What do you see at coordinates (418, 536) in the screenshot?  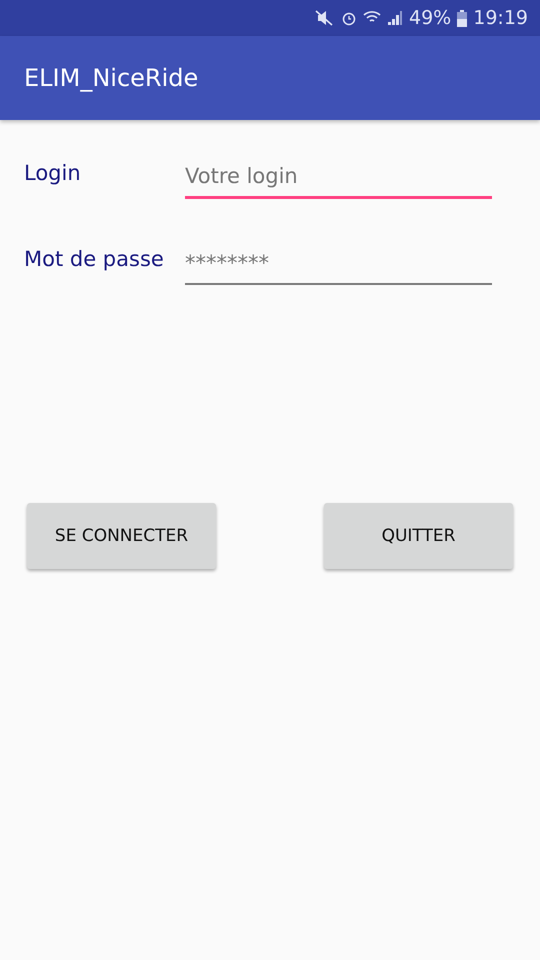 I see `action-button: QUITTER` at bounding box center [418, 536].